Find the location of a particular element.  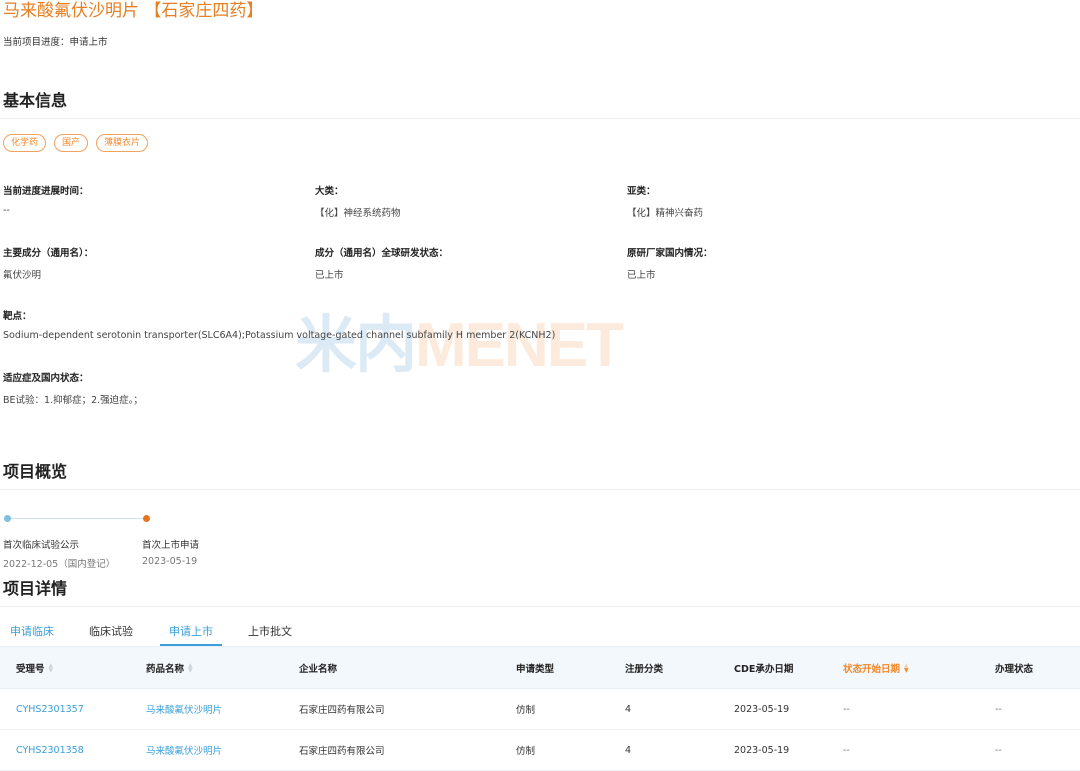

col-header-status-start-date: 状态开始日期 ▲ ▼ is located at coordinates (876, 667).